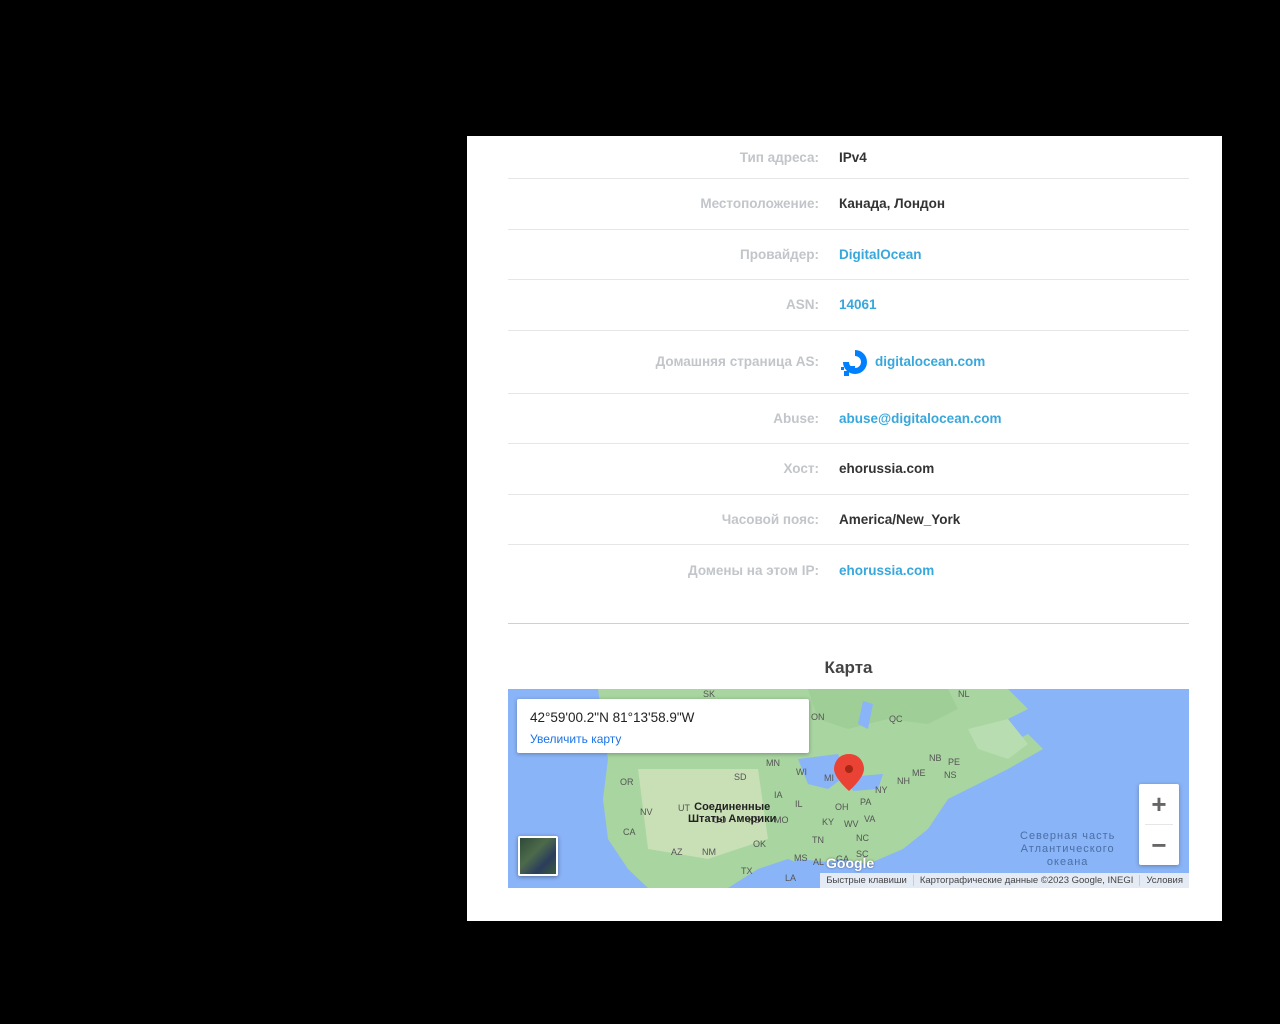  I want to click on map-label: MI, so click(829, 778).